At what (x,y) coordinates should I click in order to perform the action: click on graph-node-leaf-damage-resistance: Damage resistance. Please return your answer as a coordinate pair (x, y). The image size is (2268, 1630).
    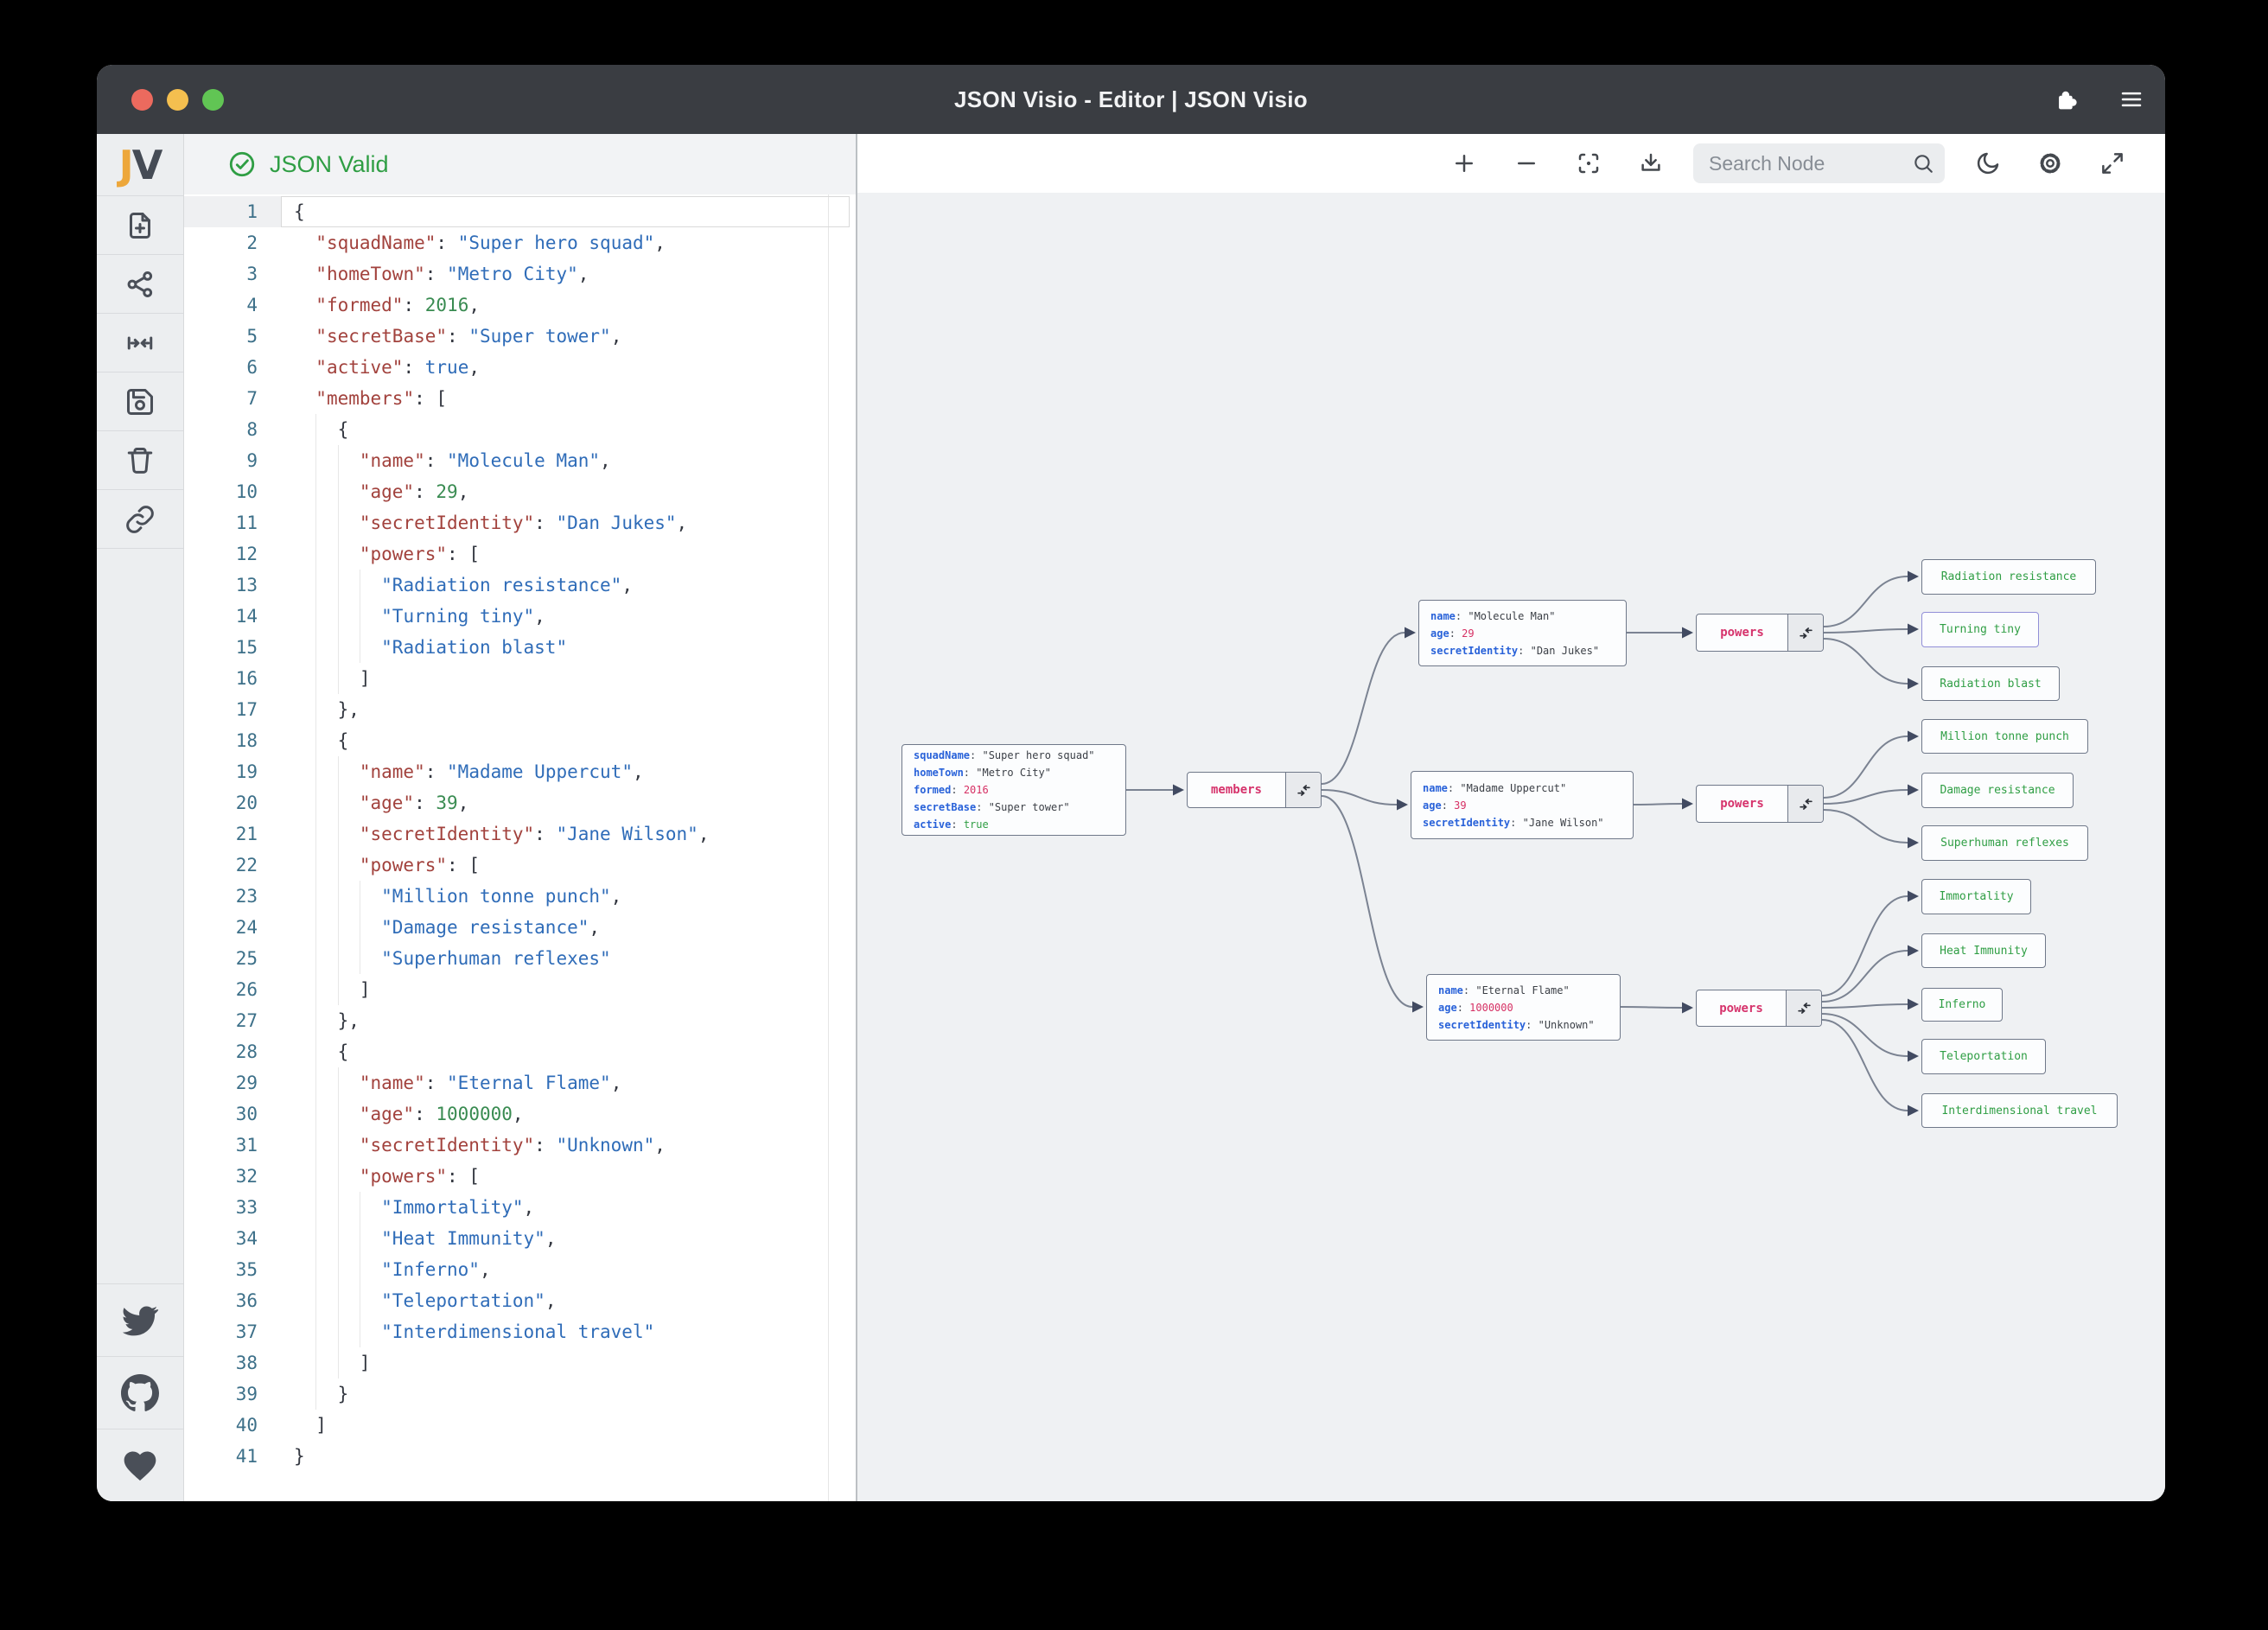
    Looking at the image, I should click on (1998, 790).